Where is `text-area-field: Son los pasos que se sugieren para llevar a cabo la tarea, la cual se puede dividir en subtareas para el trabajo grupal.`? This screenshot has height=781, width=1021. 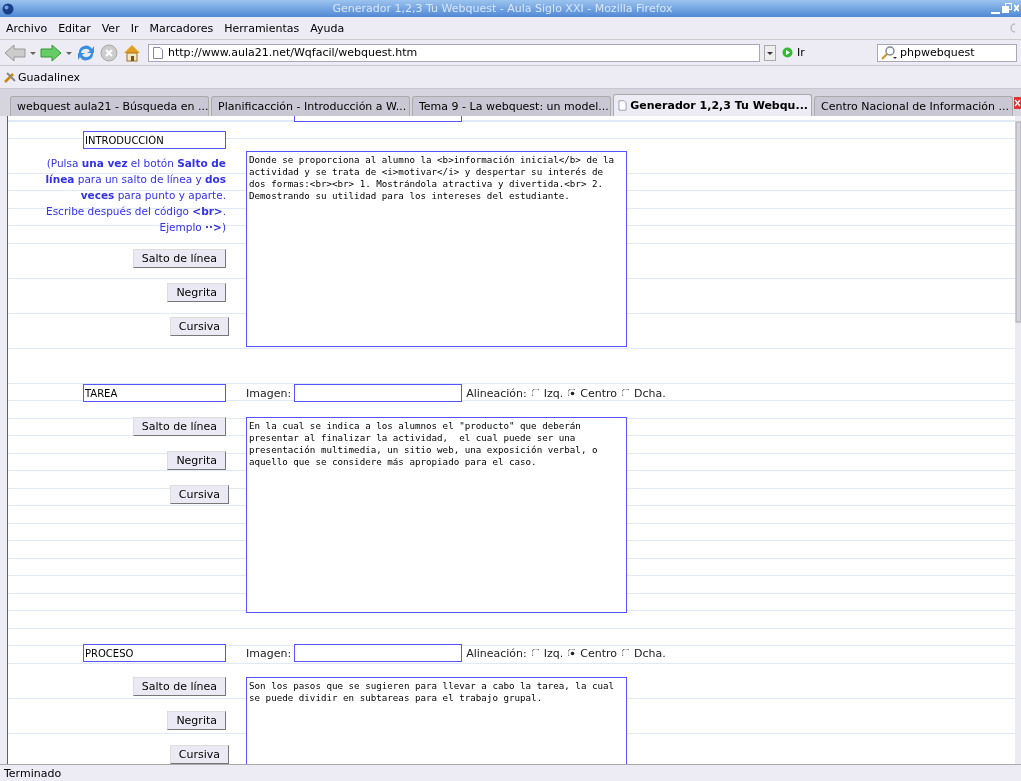
text-area-field: Son los pasos que se sugieren para llevar a cabo la tarea, la cual se puede dividir en subtareas para el trabajo grupal. is located at coordinates (436, 720).